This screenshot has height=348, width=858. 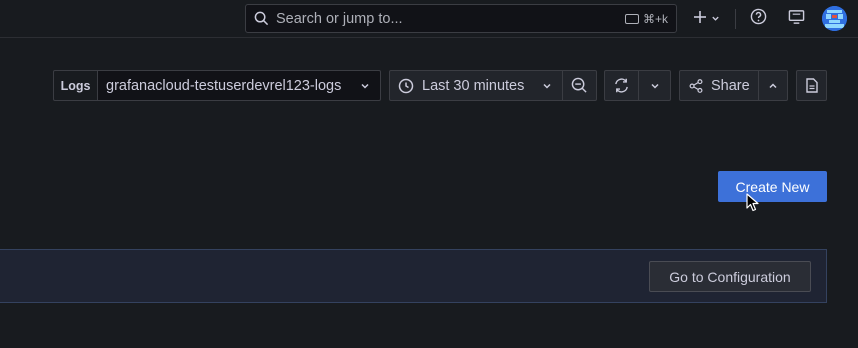 What do you see at coordinates (406, 86) in the screenshot?
I see `clock-icon` at bounding box center [406, 86].